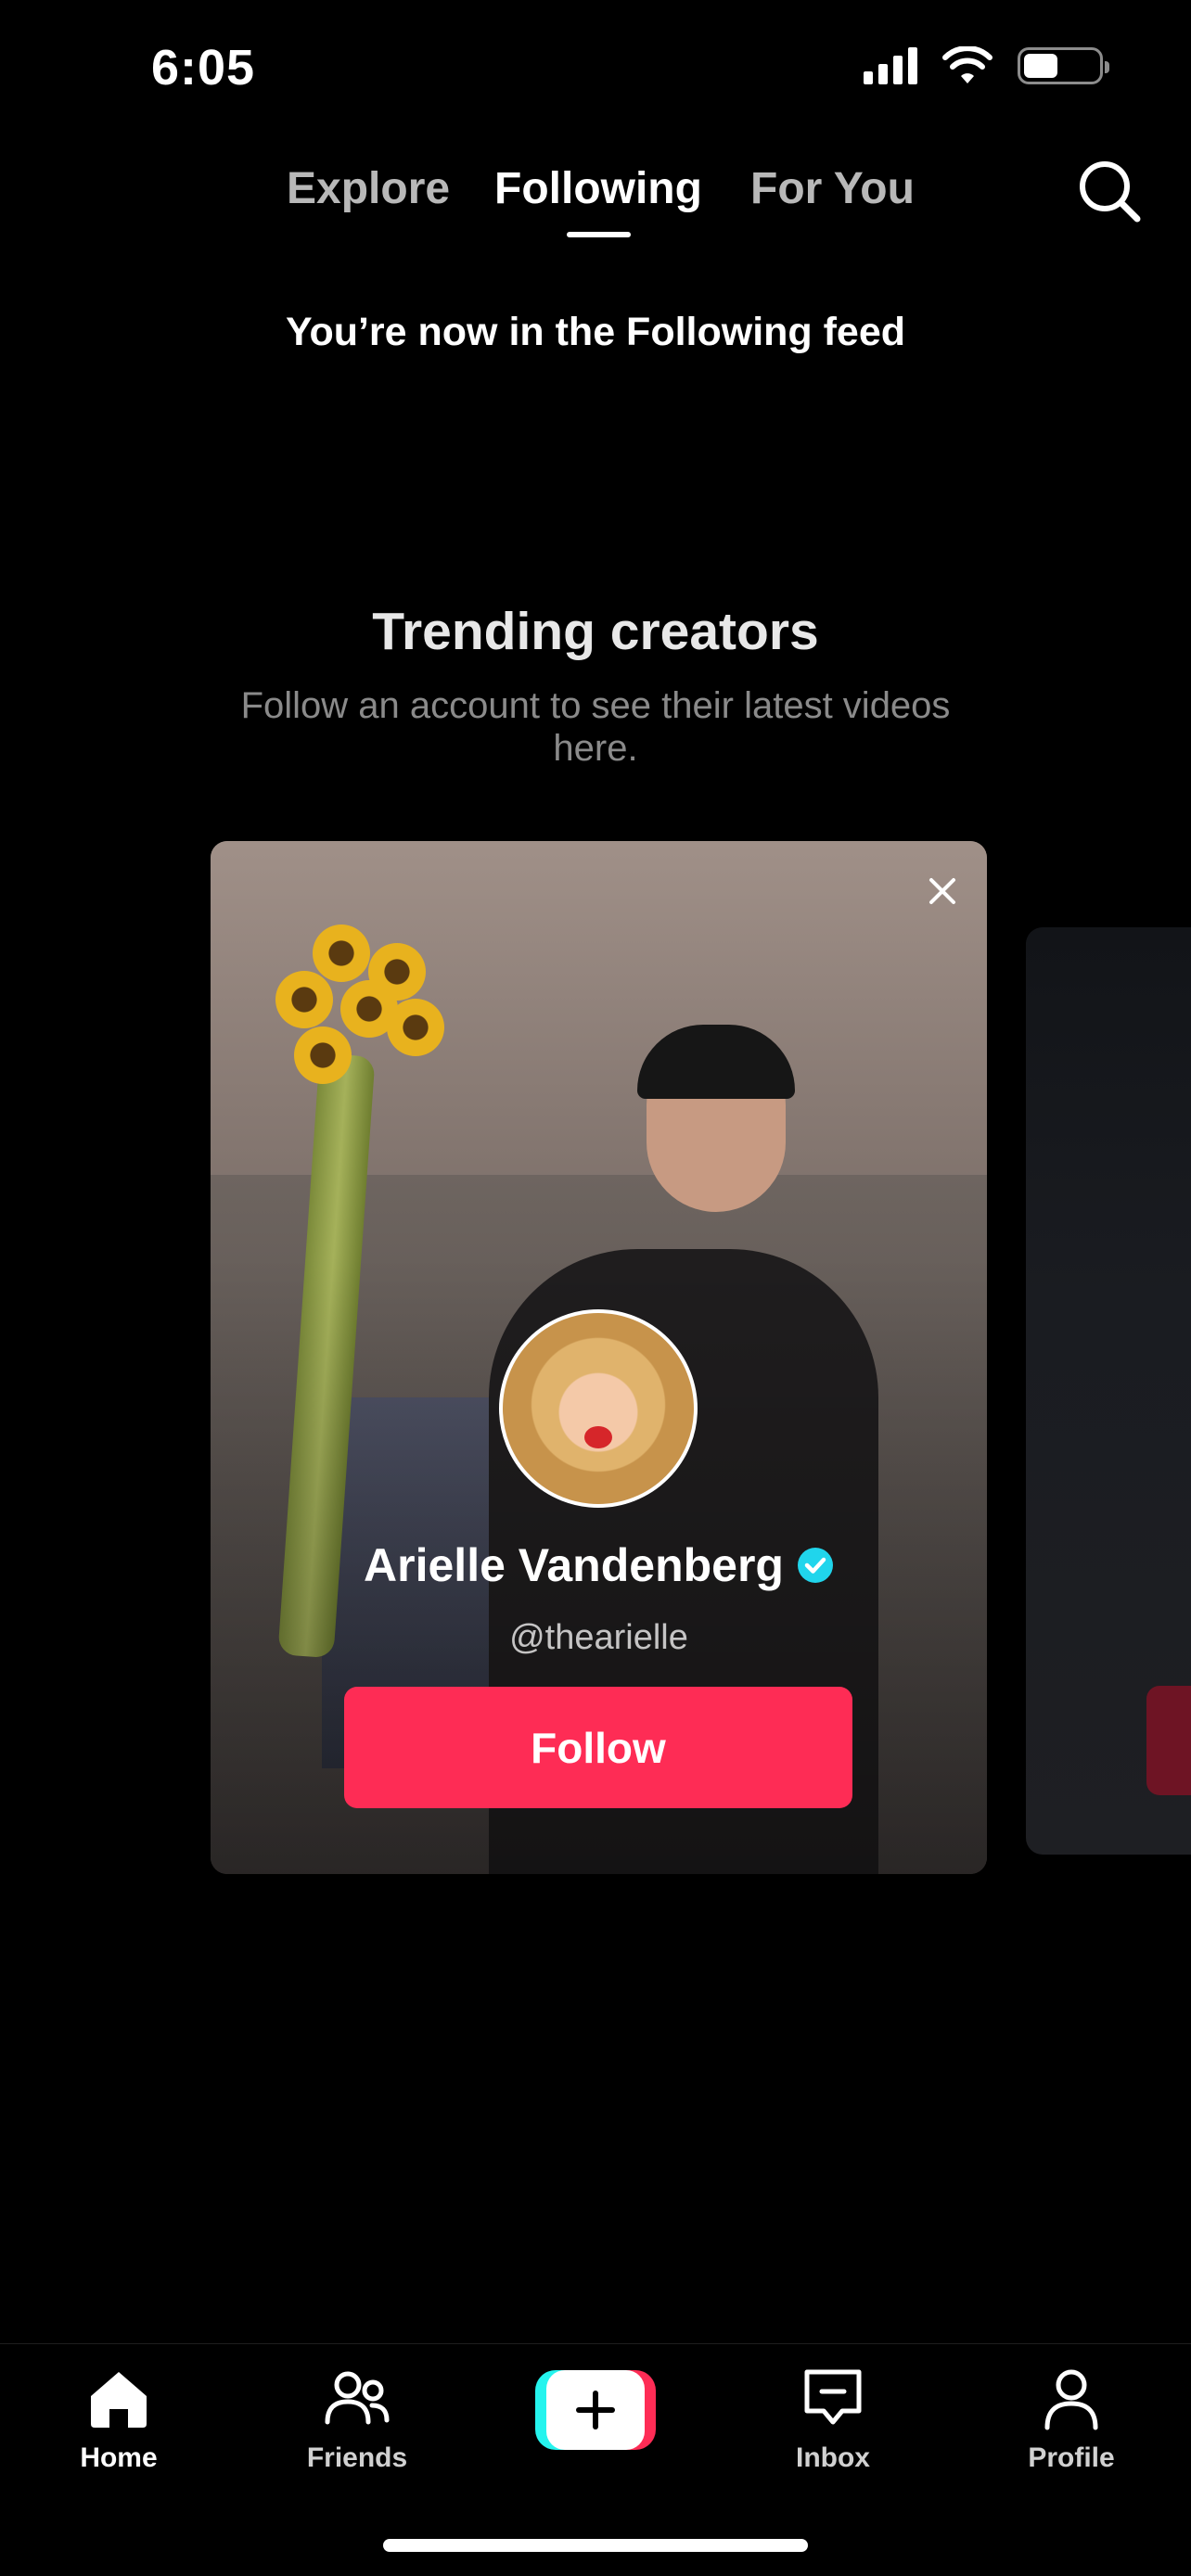 Image resolution: width=1191 pixels, height=2576 pixels. What do you see at coordinates (833, 2458) in the screenshot?
I see `nav-inbox-label: Inbox` at bounding box center [833, 2458].